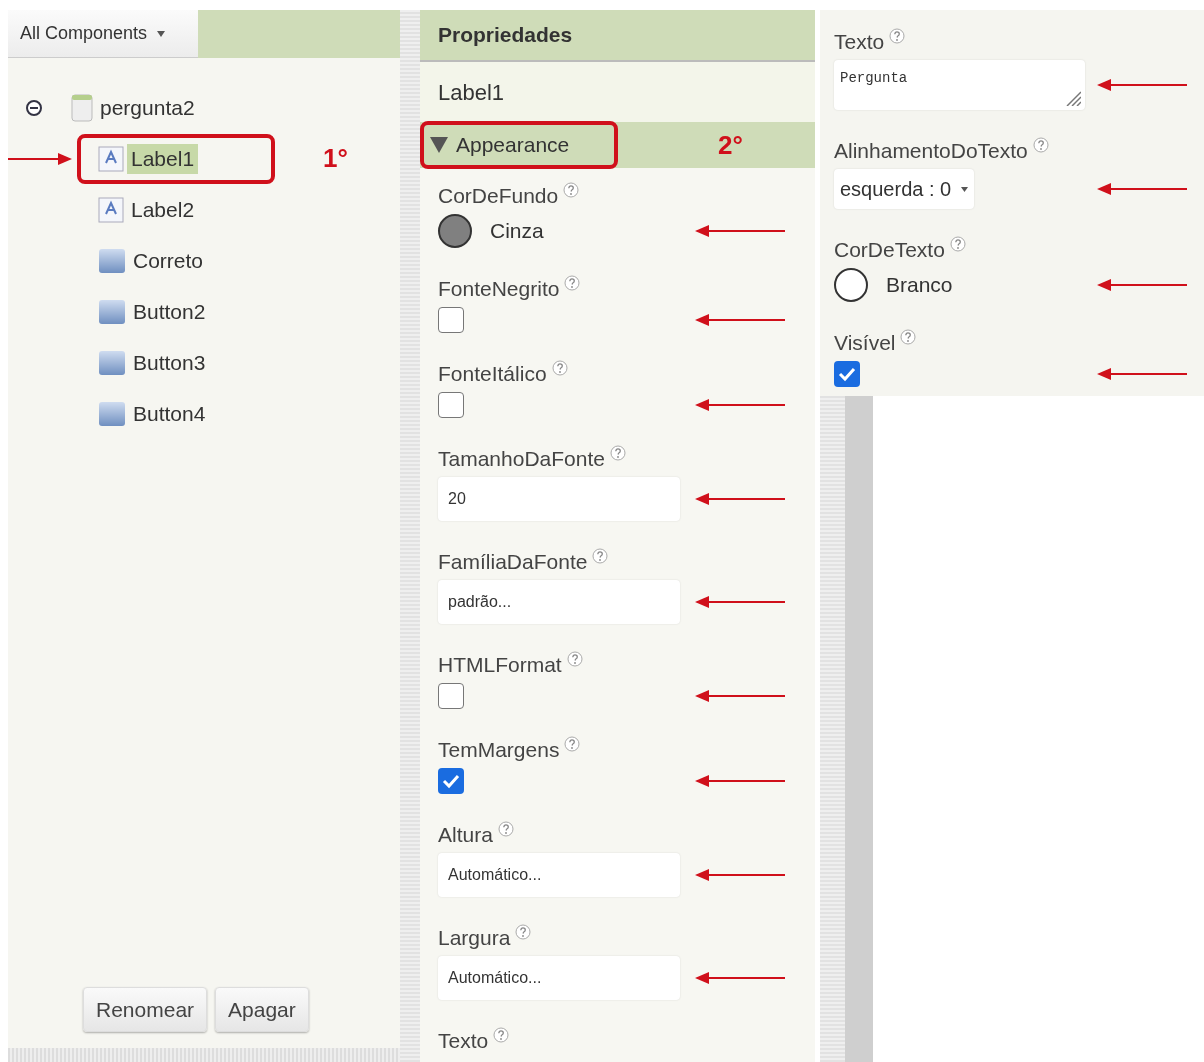  What do you see at coordinates (169, 362) in the screenshot?
I see `tree-item: Button3` at bounding box center [169, 362].